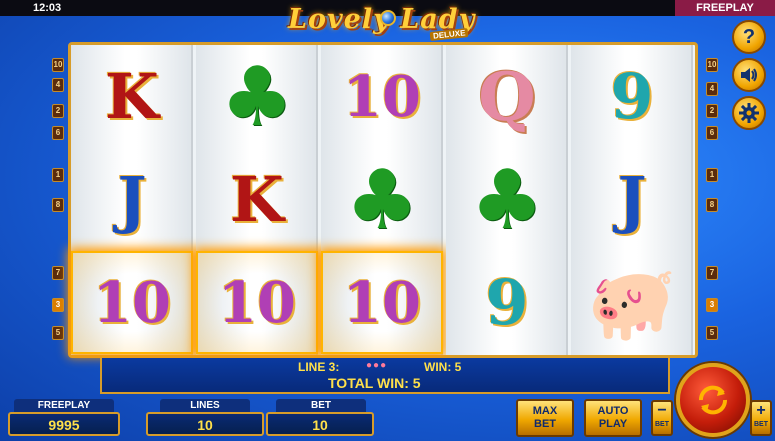 The image size is (775, 441). I want to click on spin-arrows-icon, so click(713, 400).